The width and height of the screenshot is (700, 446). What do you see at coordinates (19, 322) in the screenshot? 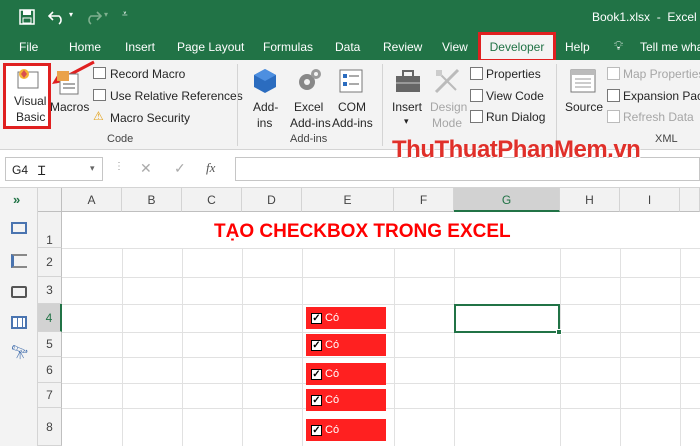
I see `table-icon` at bounding box center [19, 322].